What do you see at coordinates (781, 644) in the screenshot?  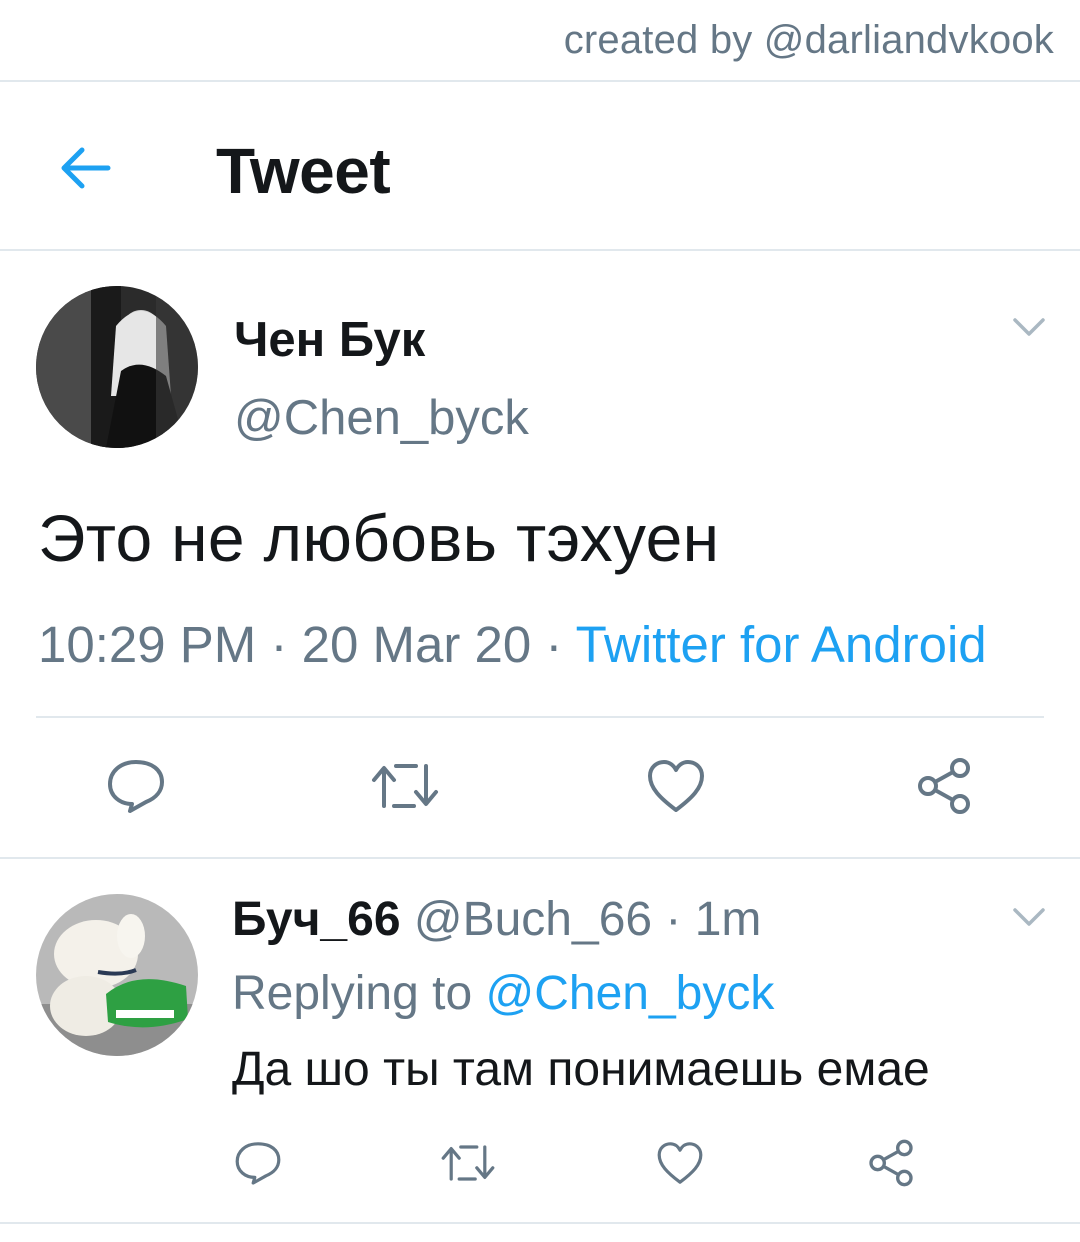 I see `tweet-source-link: Twitter for Android` at bounding box center [781, 644].